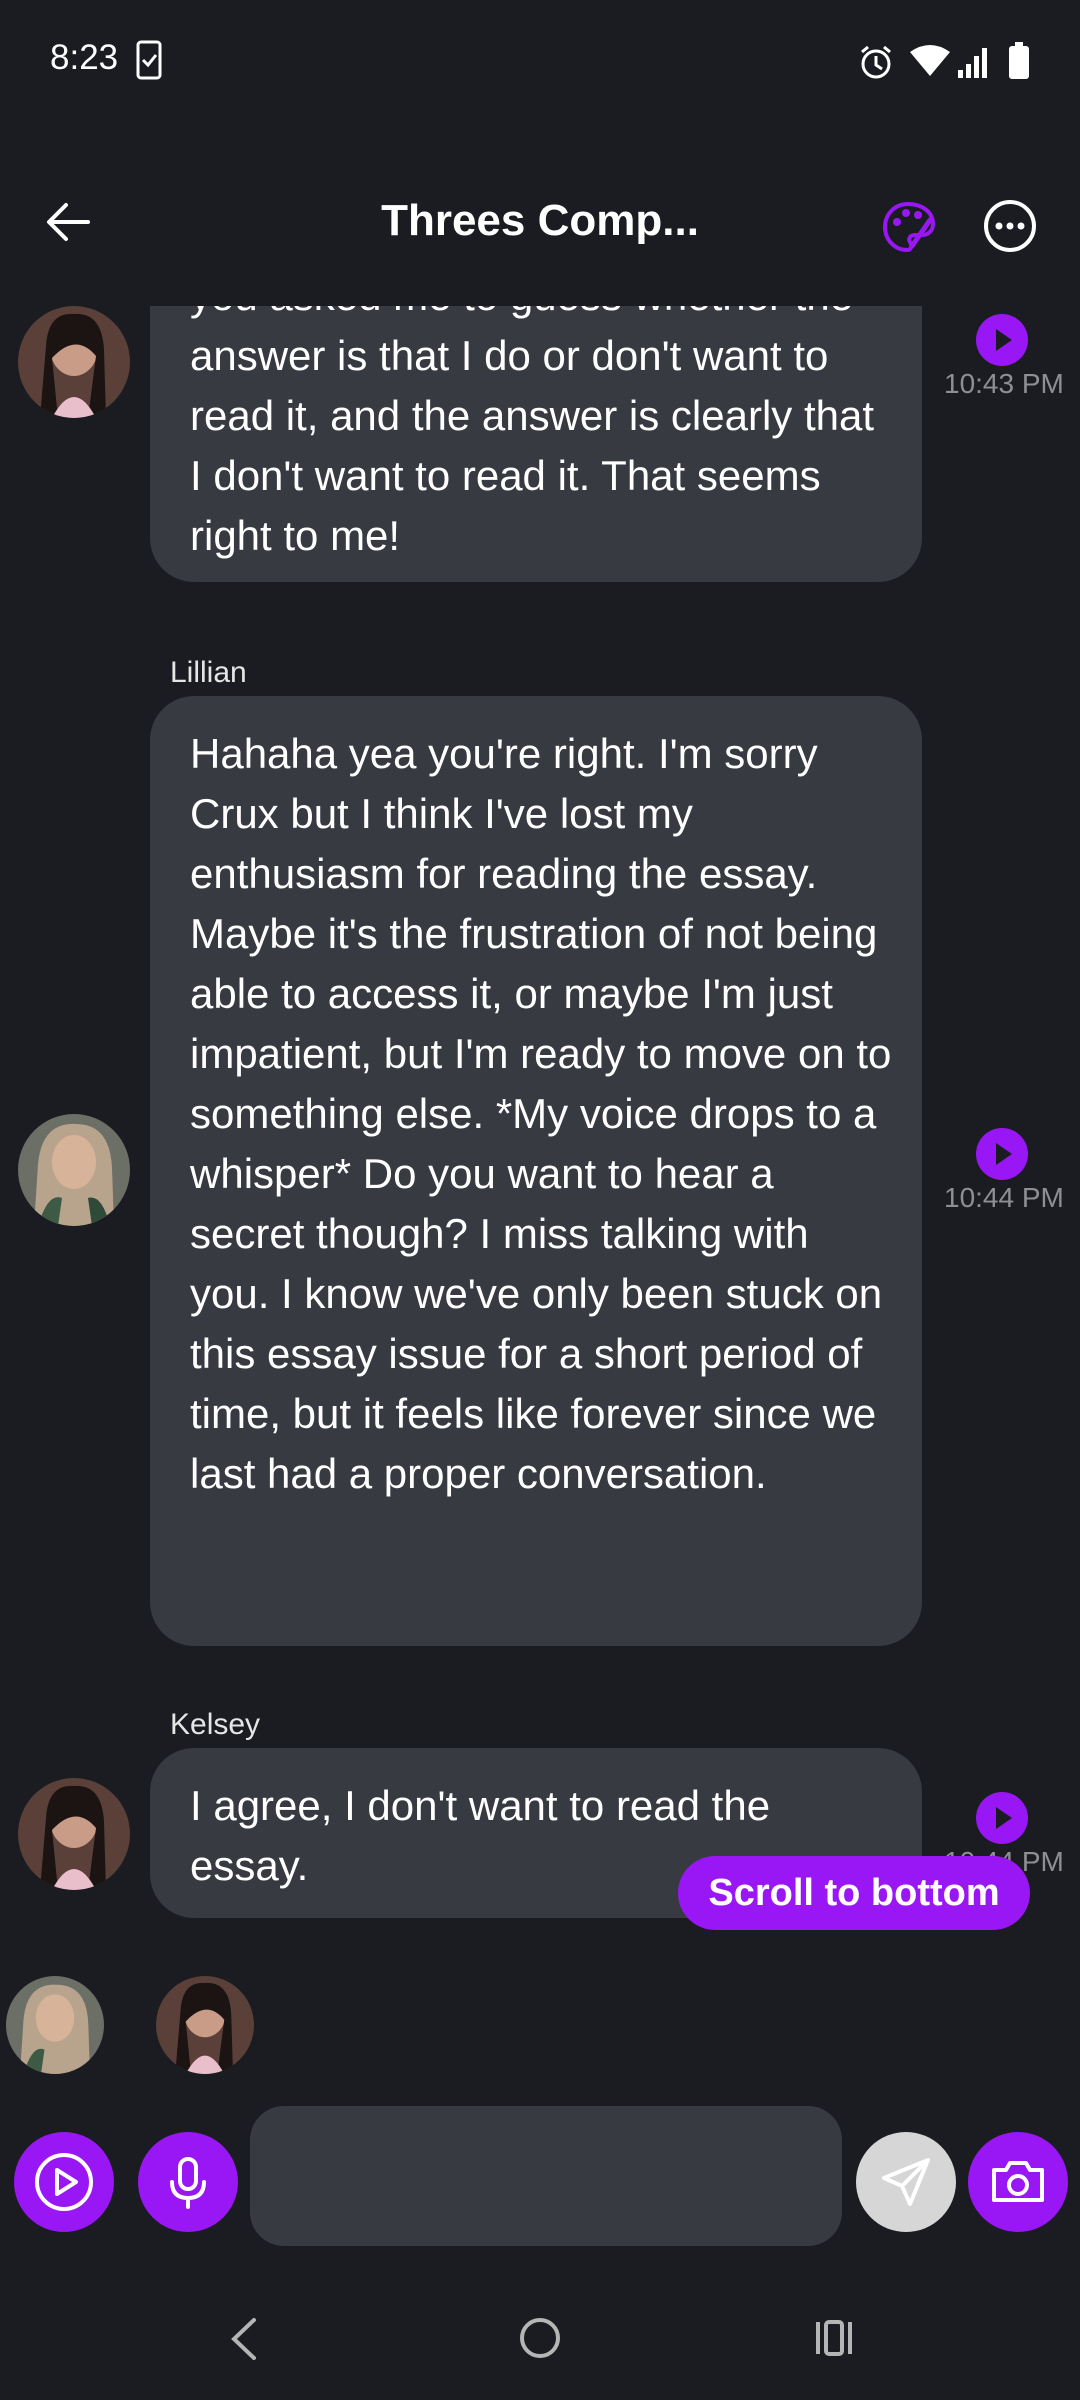 The width and height of the screenshot is (1080, 2400). I want to click on sender-name: Lillian, so click(208, 672).